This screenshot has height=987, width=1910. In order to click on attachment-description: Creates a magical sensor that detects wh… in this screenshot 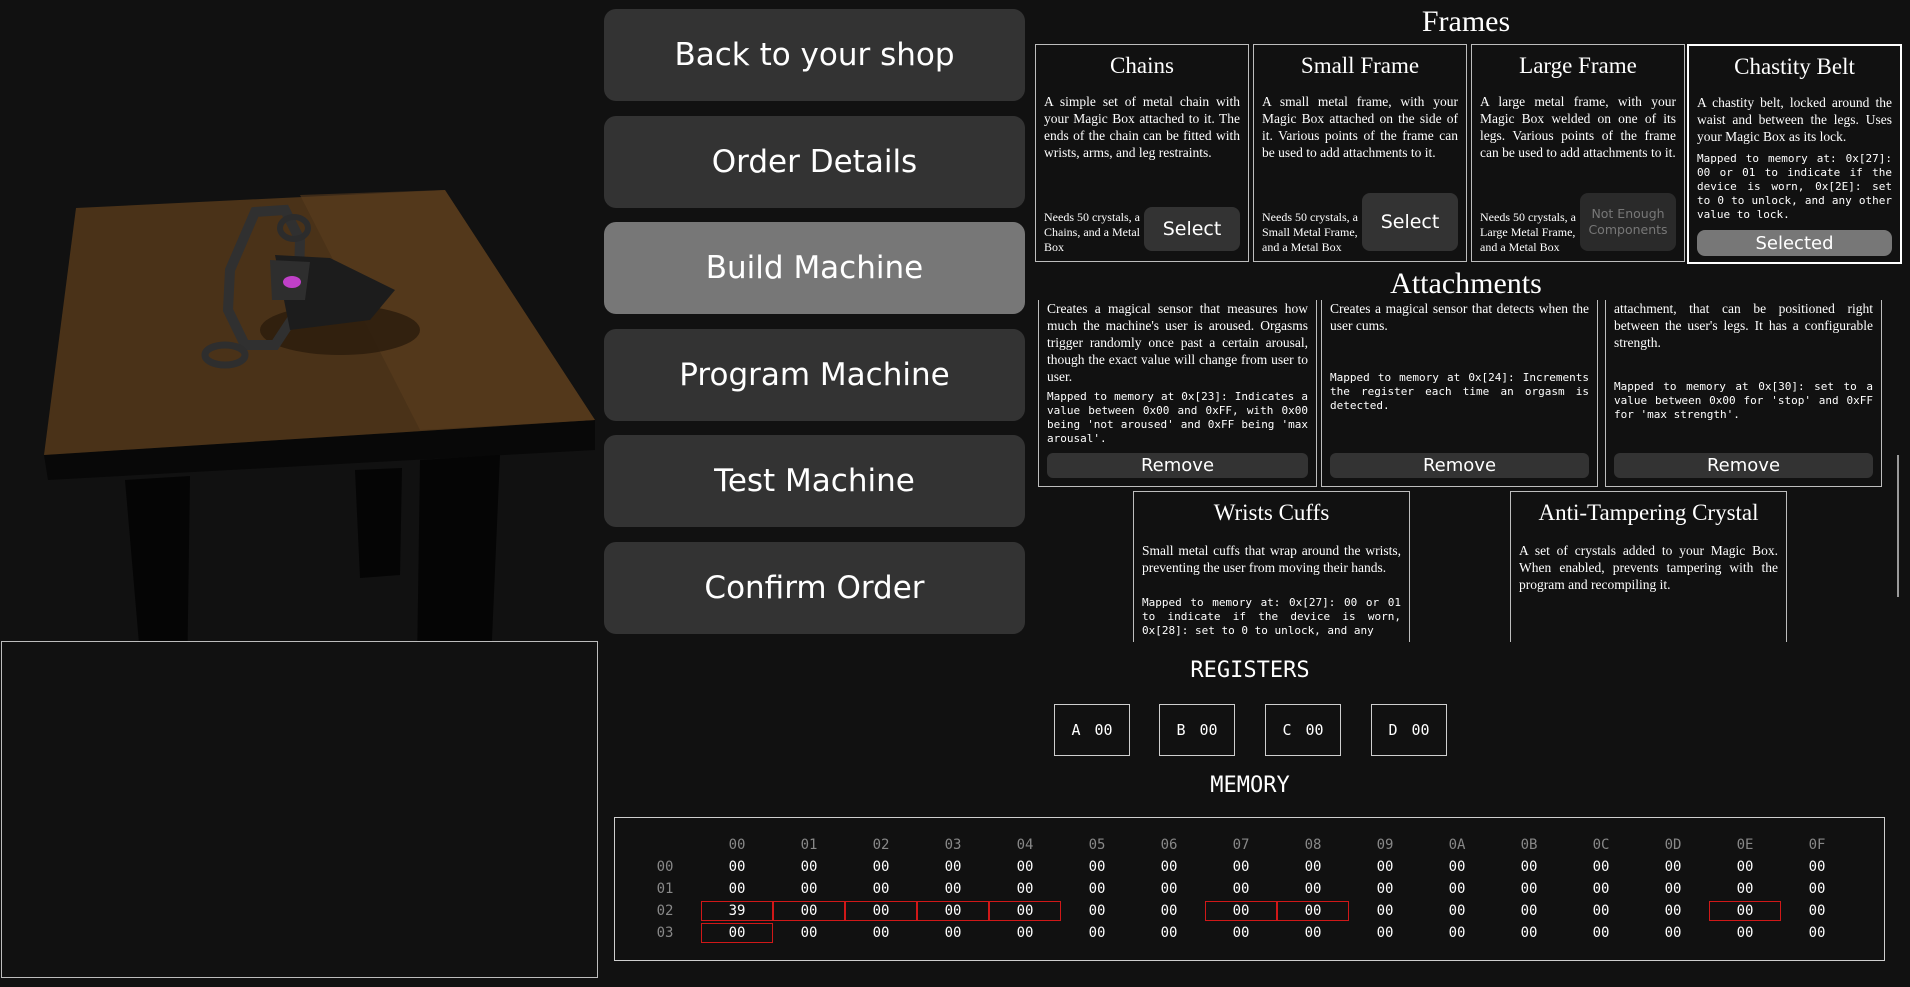, I will do `click(1459, 317)`.